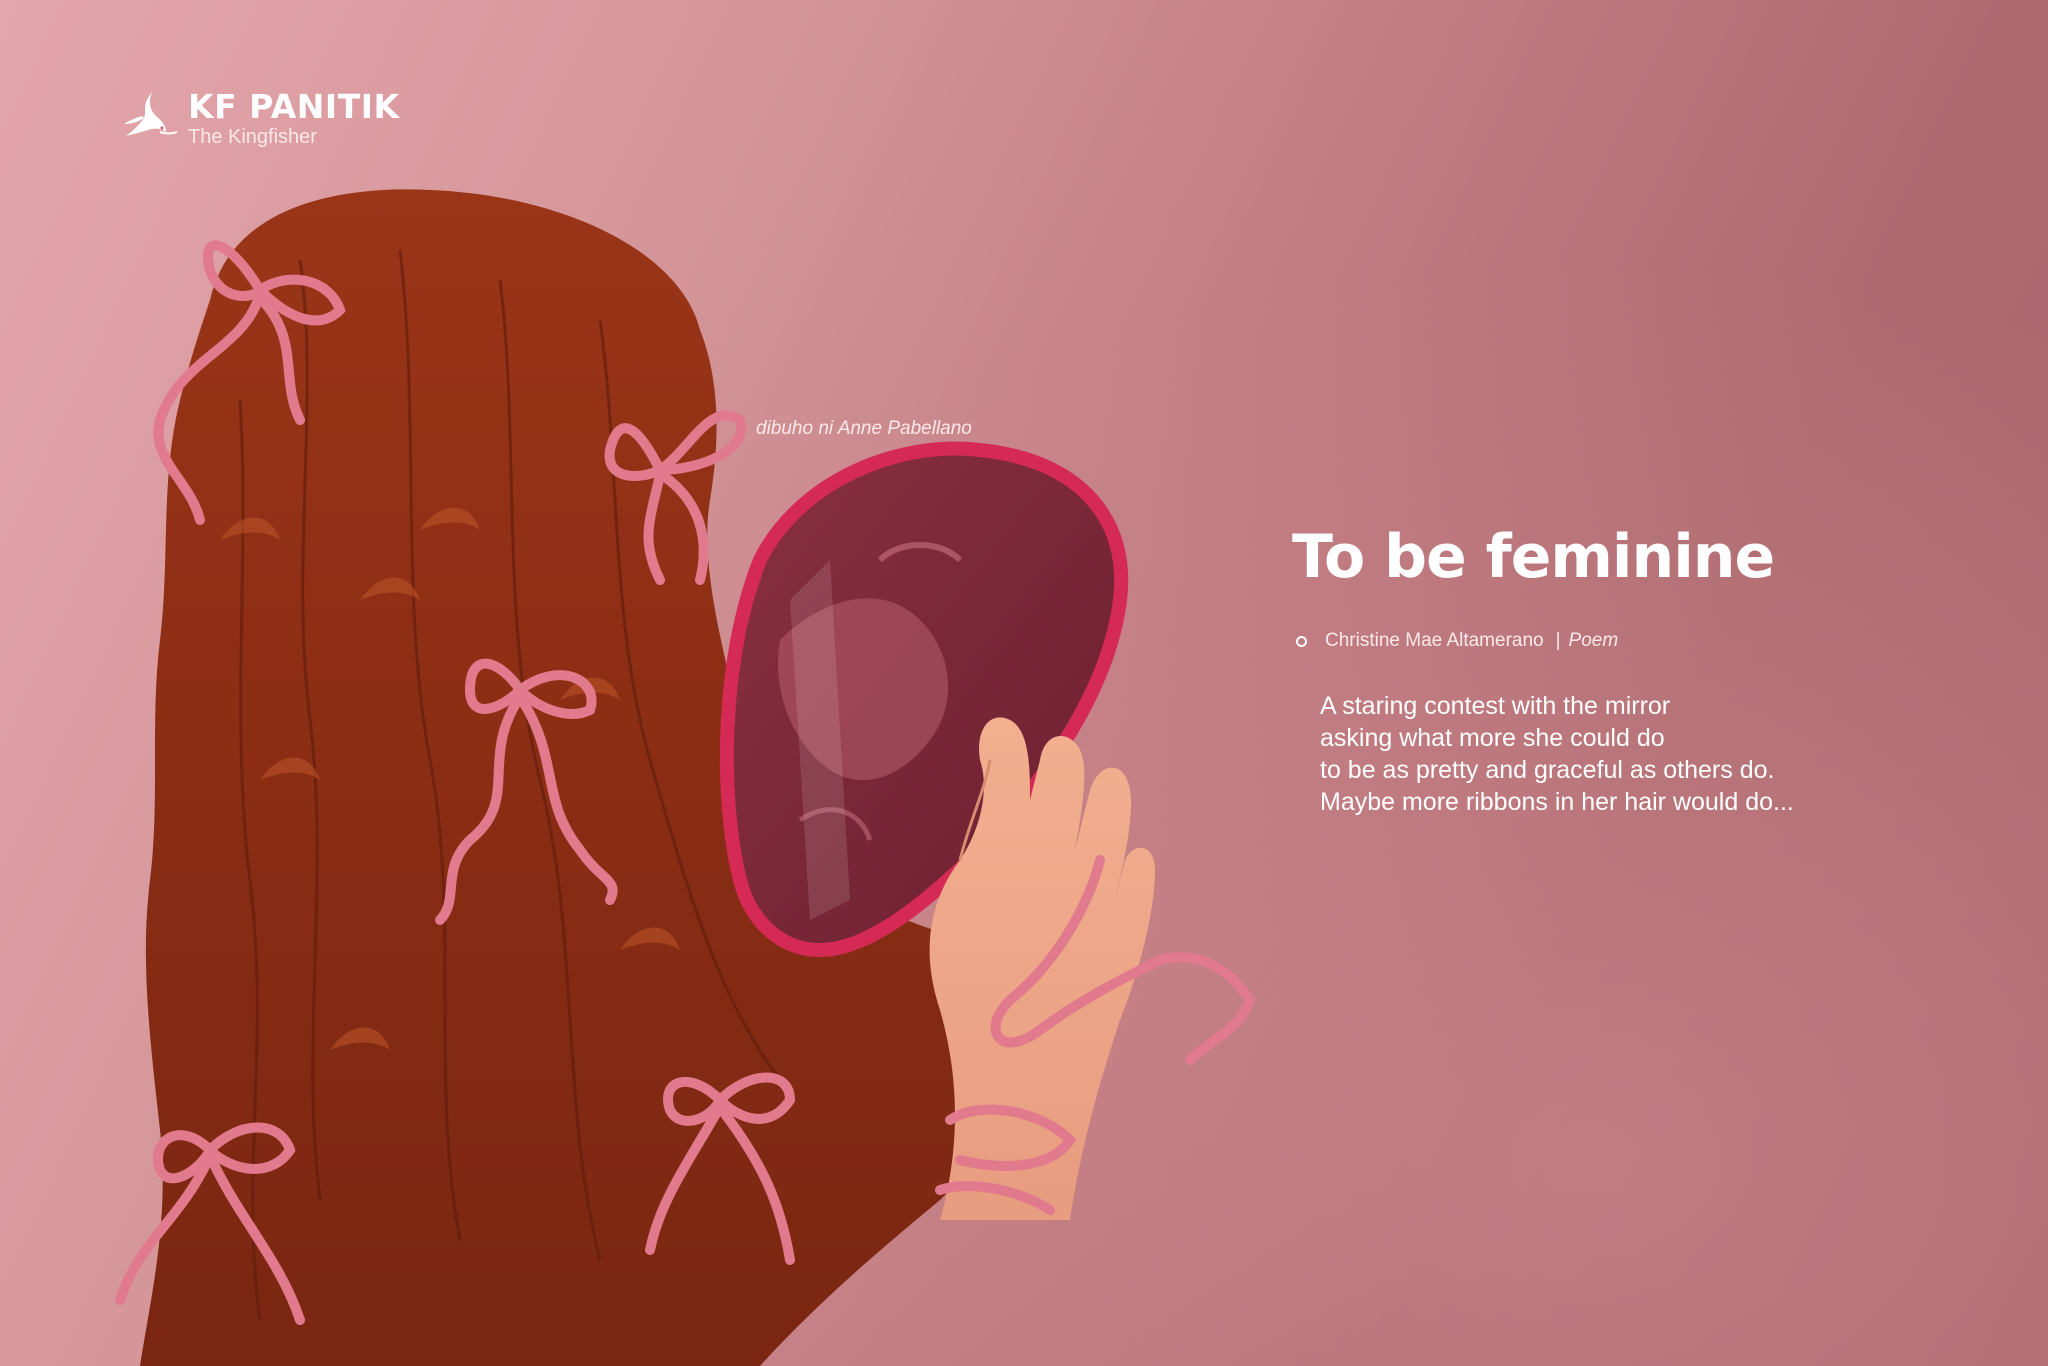 This screenshot has height=1366, width=2048. I want to click on article-author: Christine Mae Altamerano, so click(1434, 641).